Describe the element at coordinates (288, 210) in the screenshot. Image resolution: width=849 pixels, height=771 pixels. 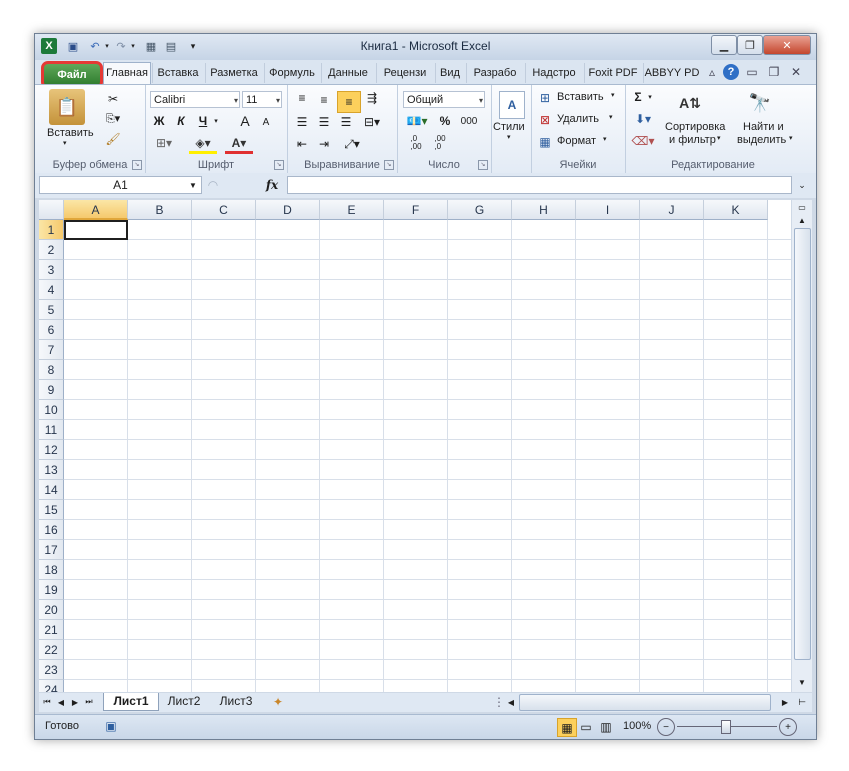
I see `column-header-d: D` at that location.